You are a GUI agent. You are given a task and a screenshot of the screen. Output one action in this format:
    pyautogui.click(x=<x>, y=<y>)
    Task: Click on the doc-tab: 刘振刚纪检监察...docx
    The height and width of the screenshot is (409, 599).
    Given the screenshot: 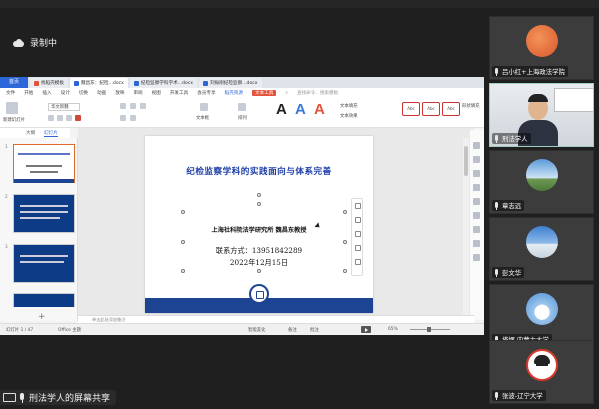 What is the action you would take?
    pyautogui.click(x=230, y=83)
    